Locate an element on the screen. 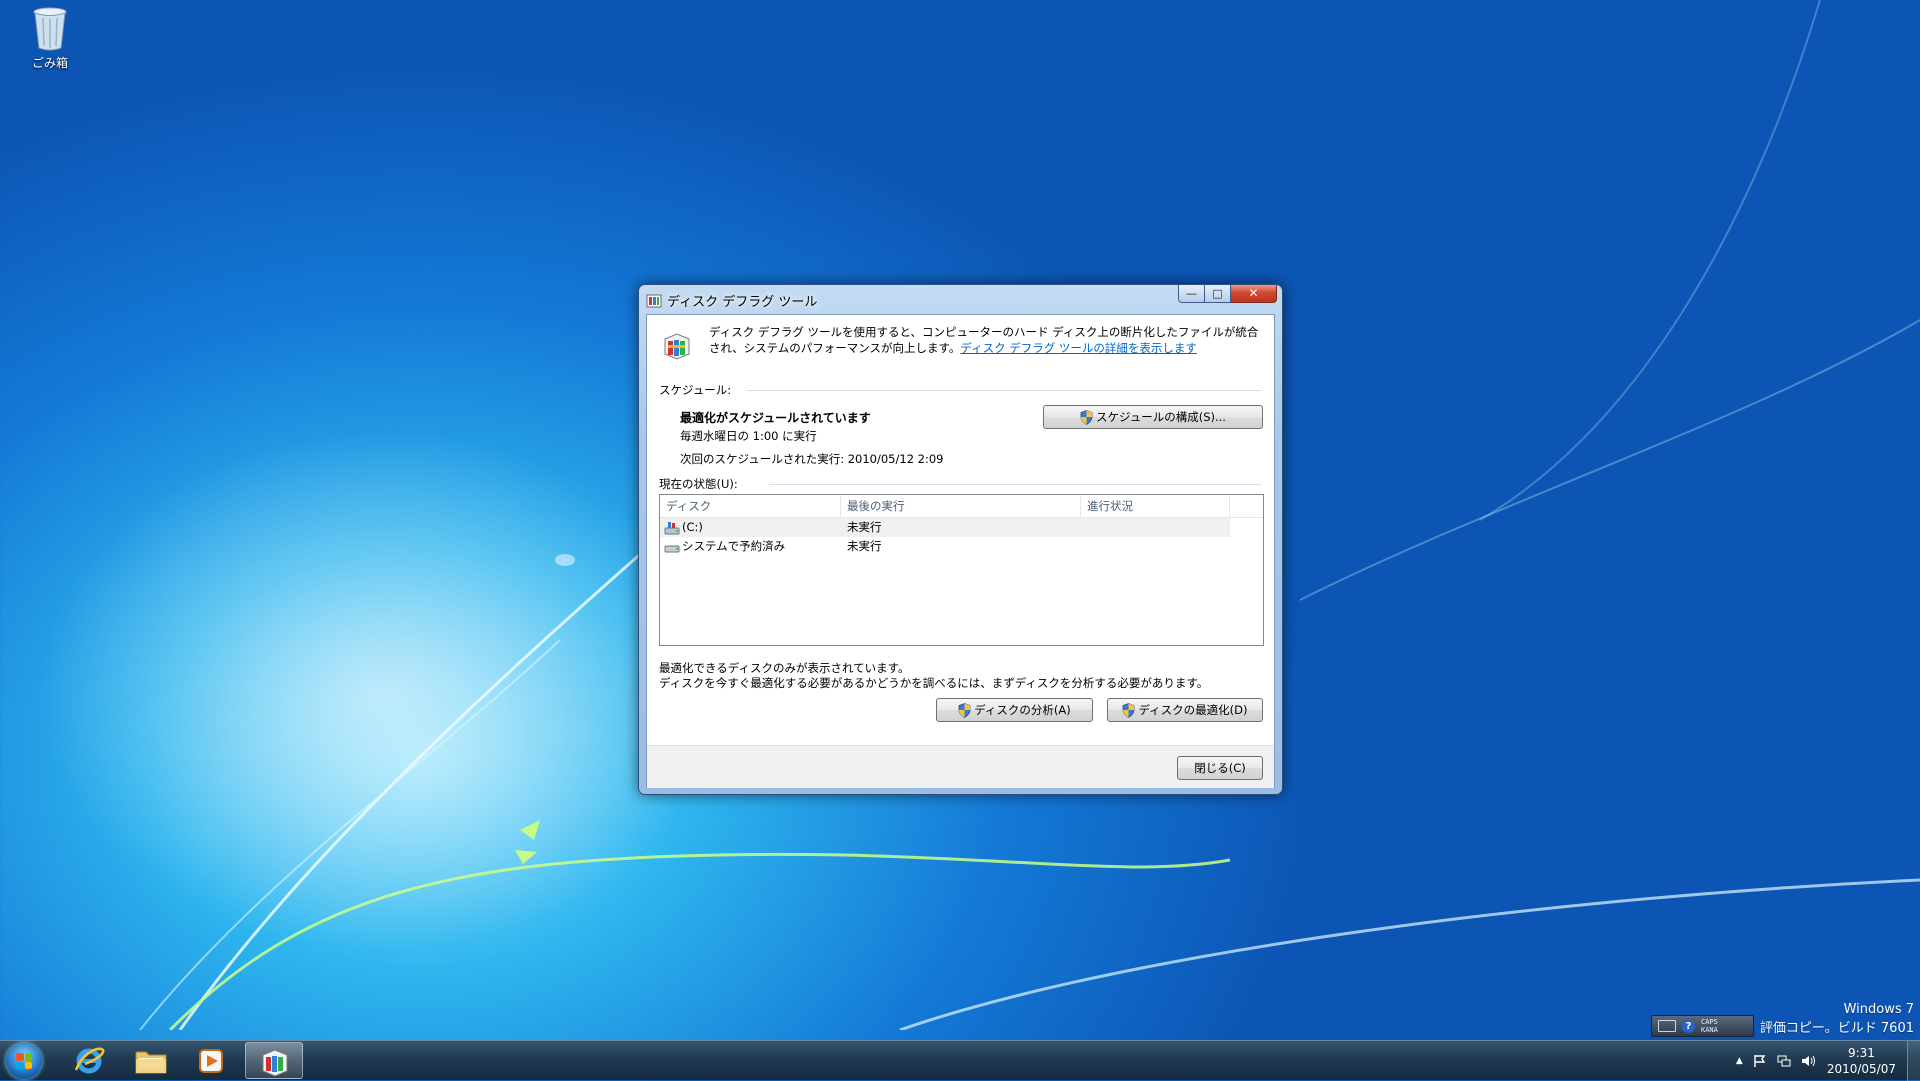 The width and height of the screenshot is (1920, 1081). column-header-last-run: 最後の実行 is located at coordinates (961, 506).